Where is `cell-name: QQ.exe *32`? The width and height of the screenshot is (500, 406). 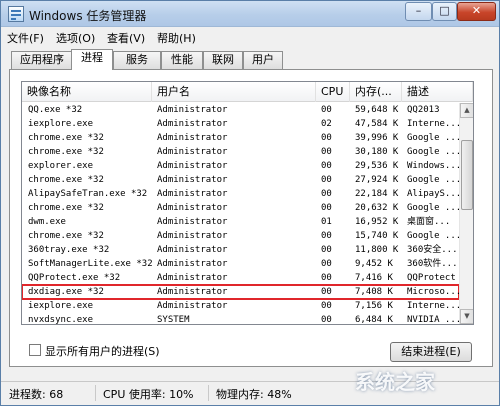 cell-name: QQ.exe *32 is located at coordinates (55, 110).